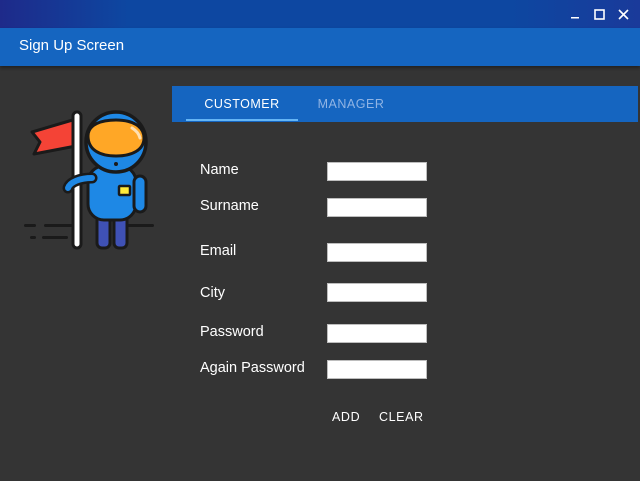 The height and width of the screenshot is (481, 640). Describe the element at coordinates (405, 104) in the screenshot. I see `account-type-tabs: CUSTOMER MANAGER` at that location.